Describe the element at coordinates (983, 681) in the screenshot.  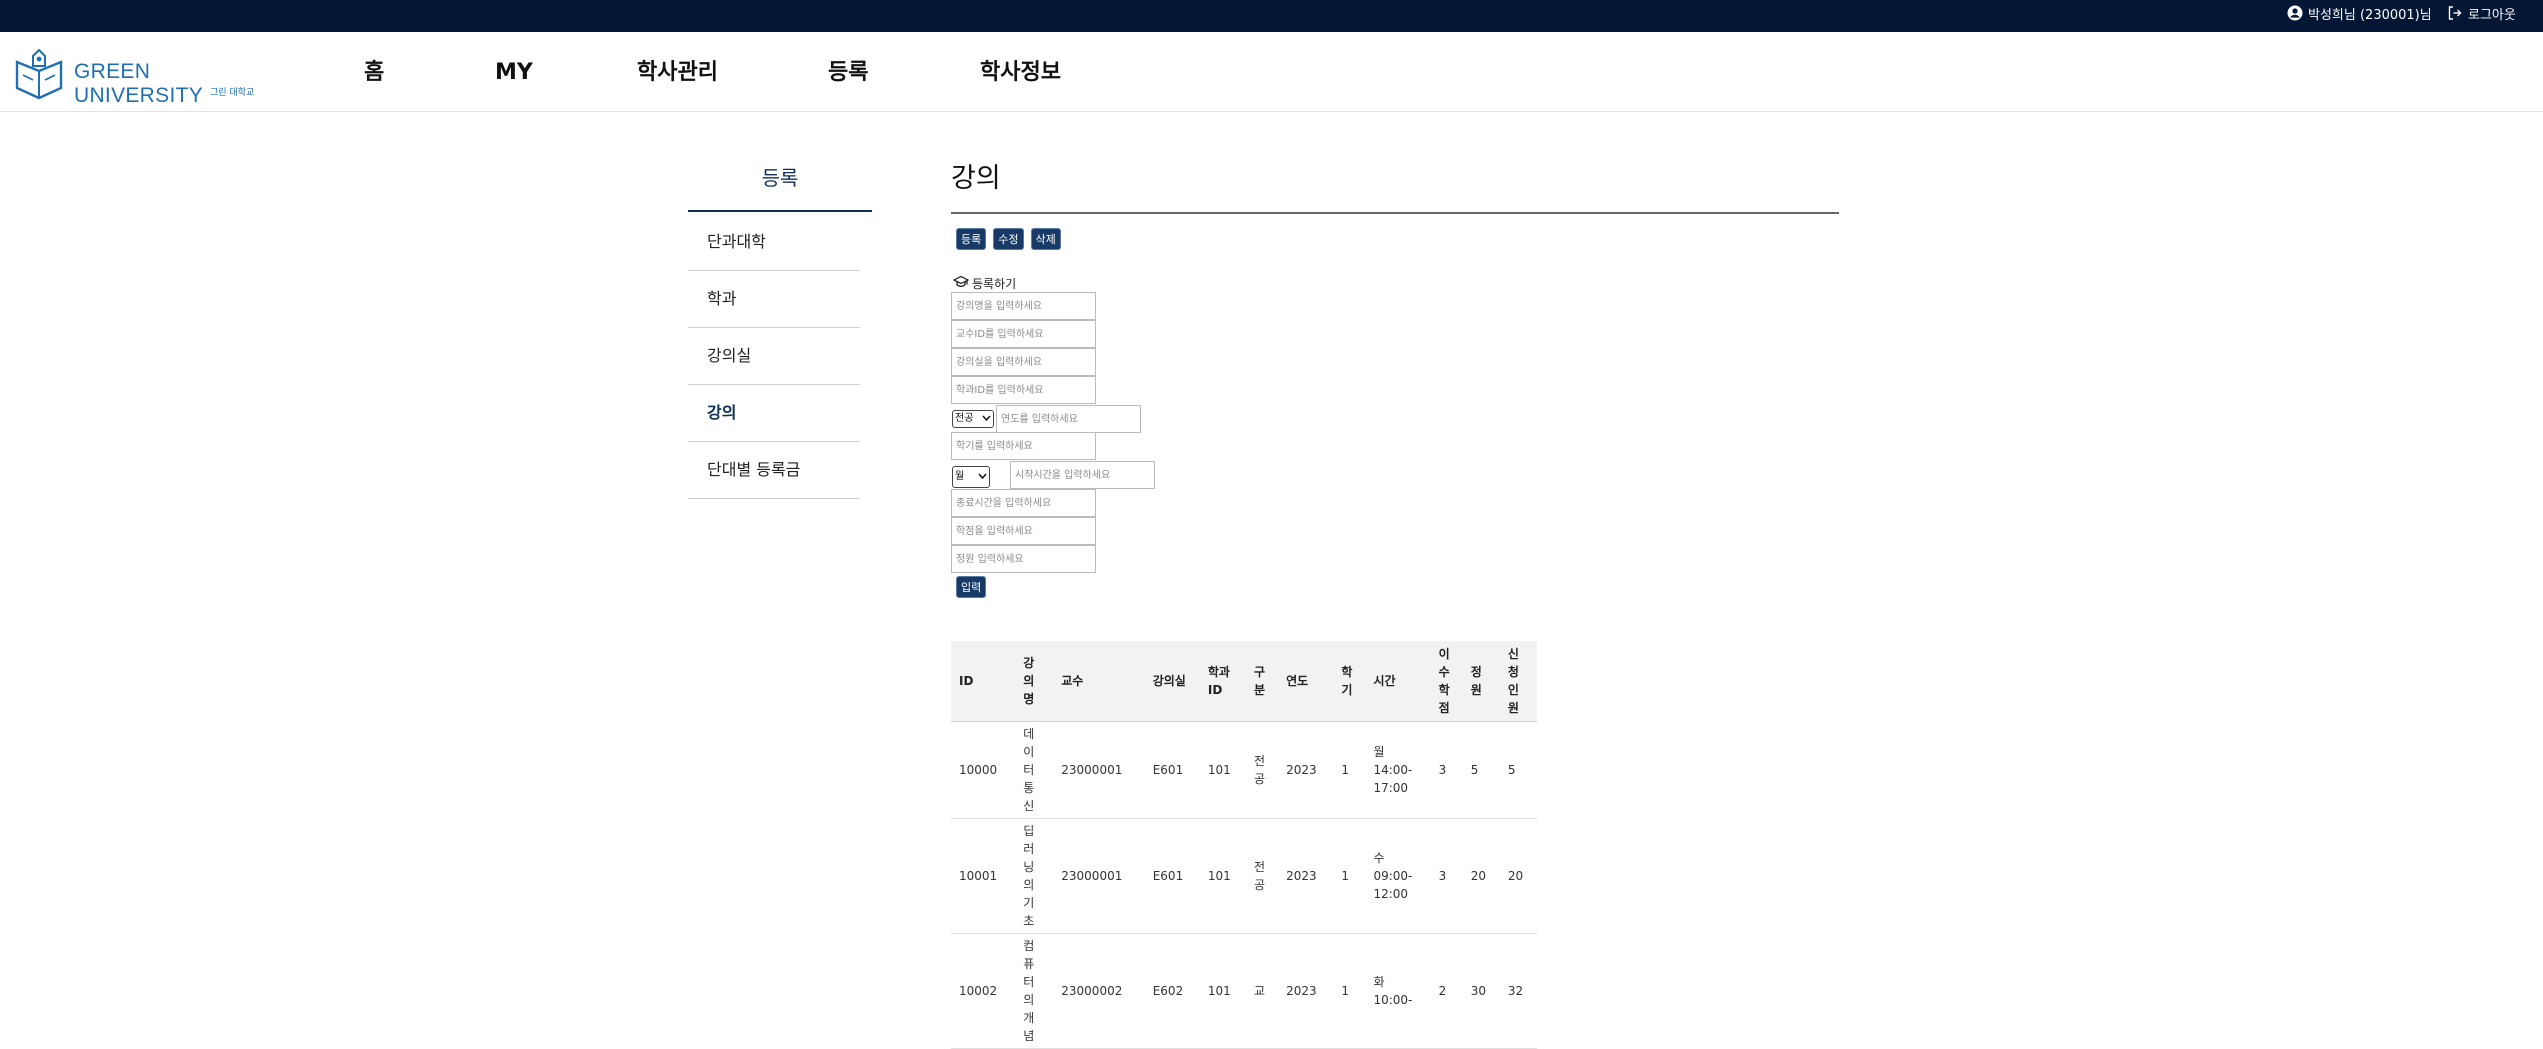
I see `col-id: ID` at that location.